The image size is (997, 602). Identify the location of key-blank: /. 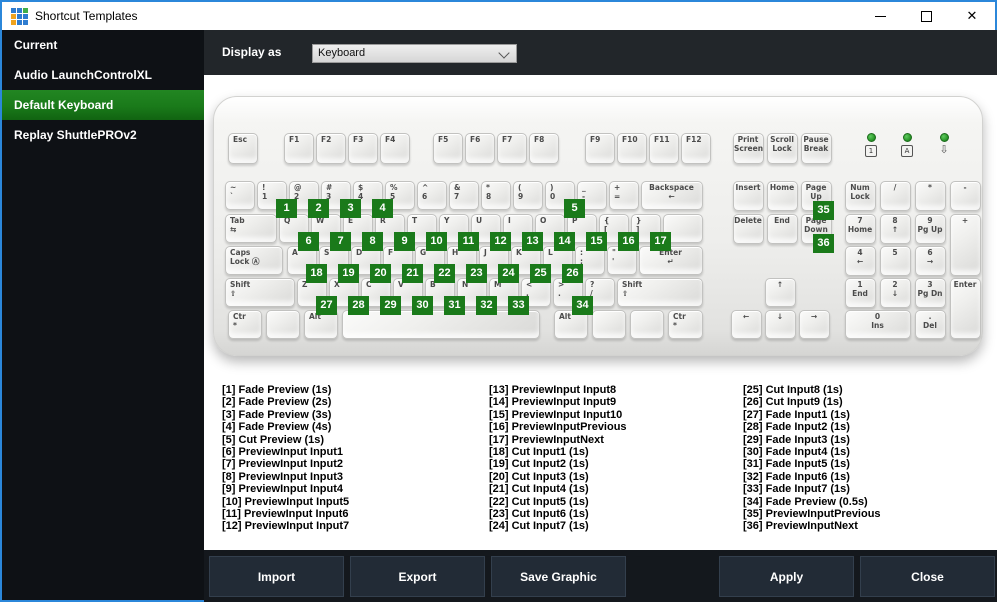
(895, 196).